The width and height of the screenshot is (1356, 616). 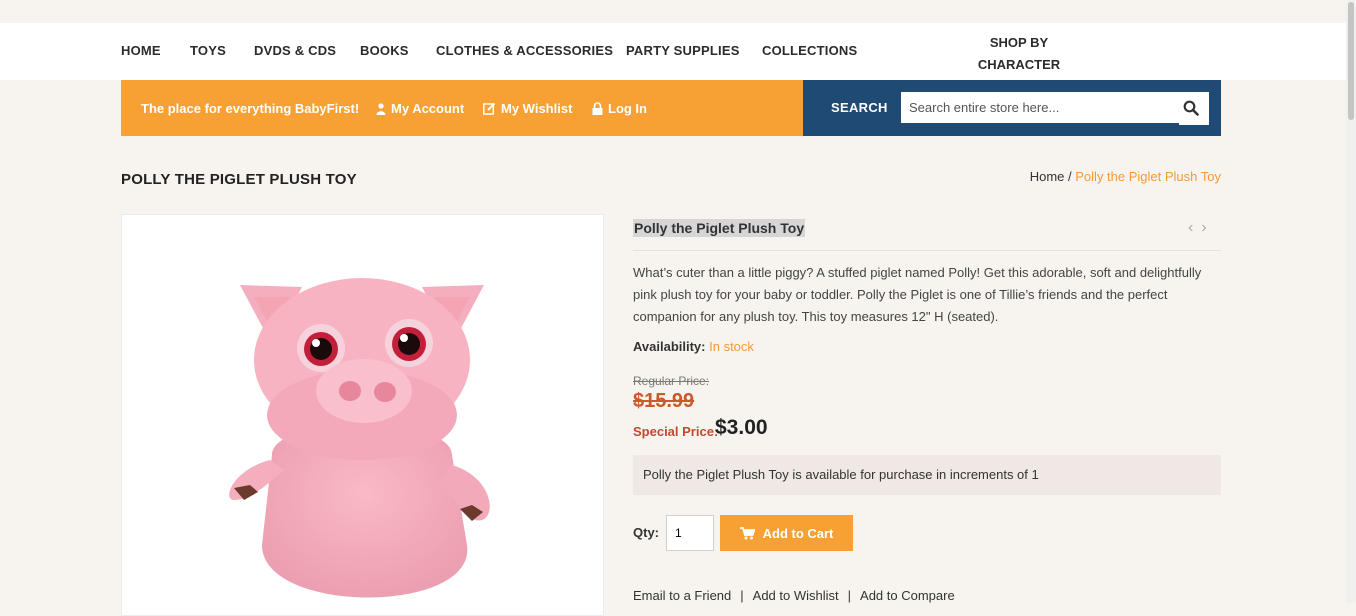 I want to click on page-scrollbar, so click(x=1351, y=301).